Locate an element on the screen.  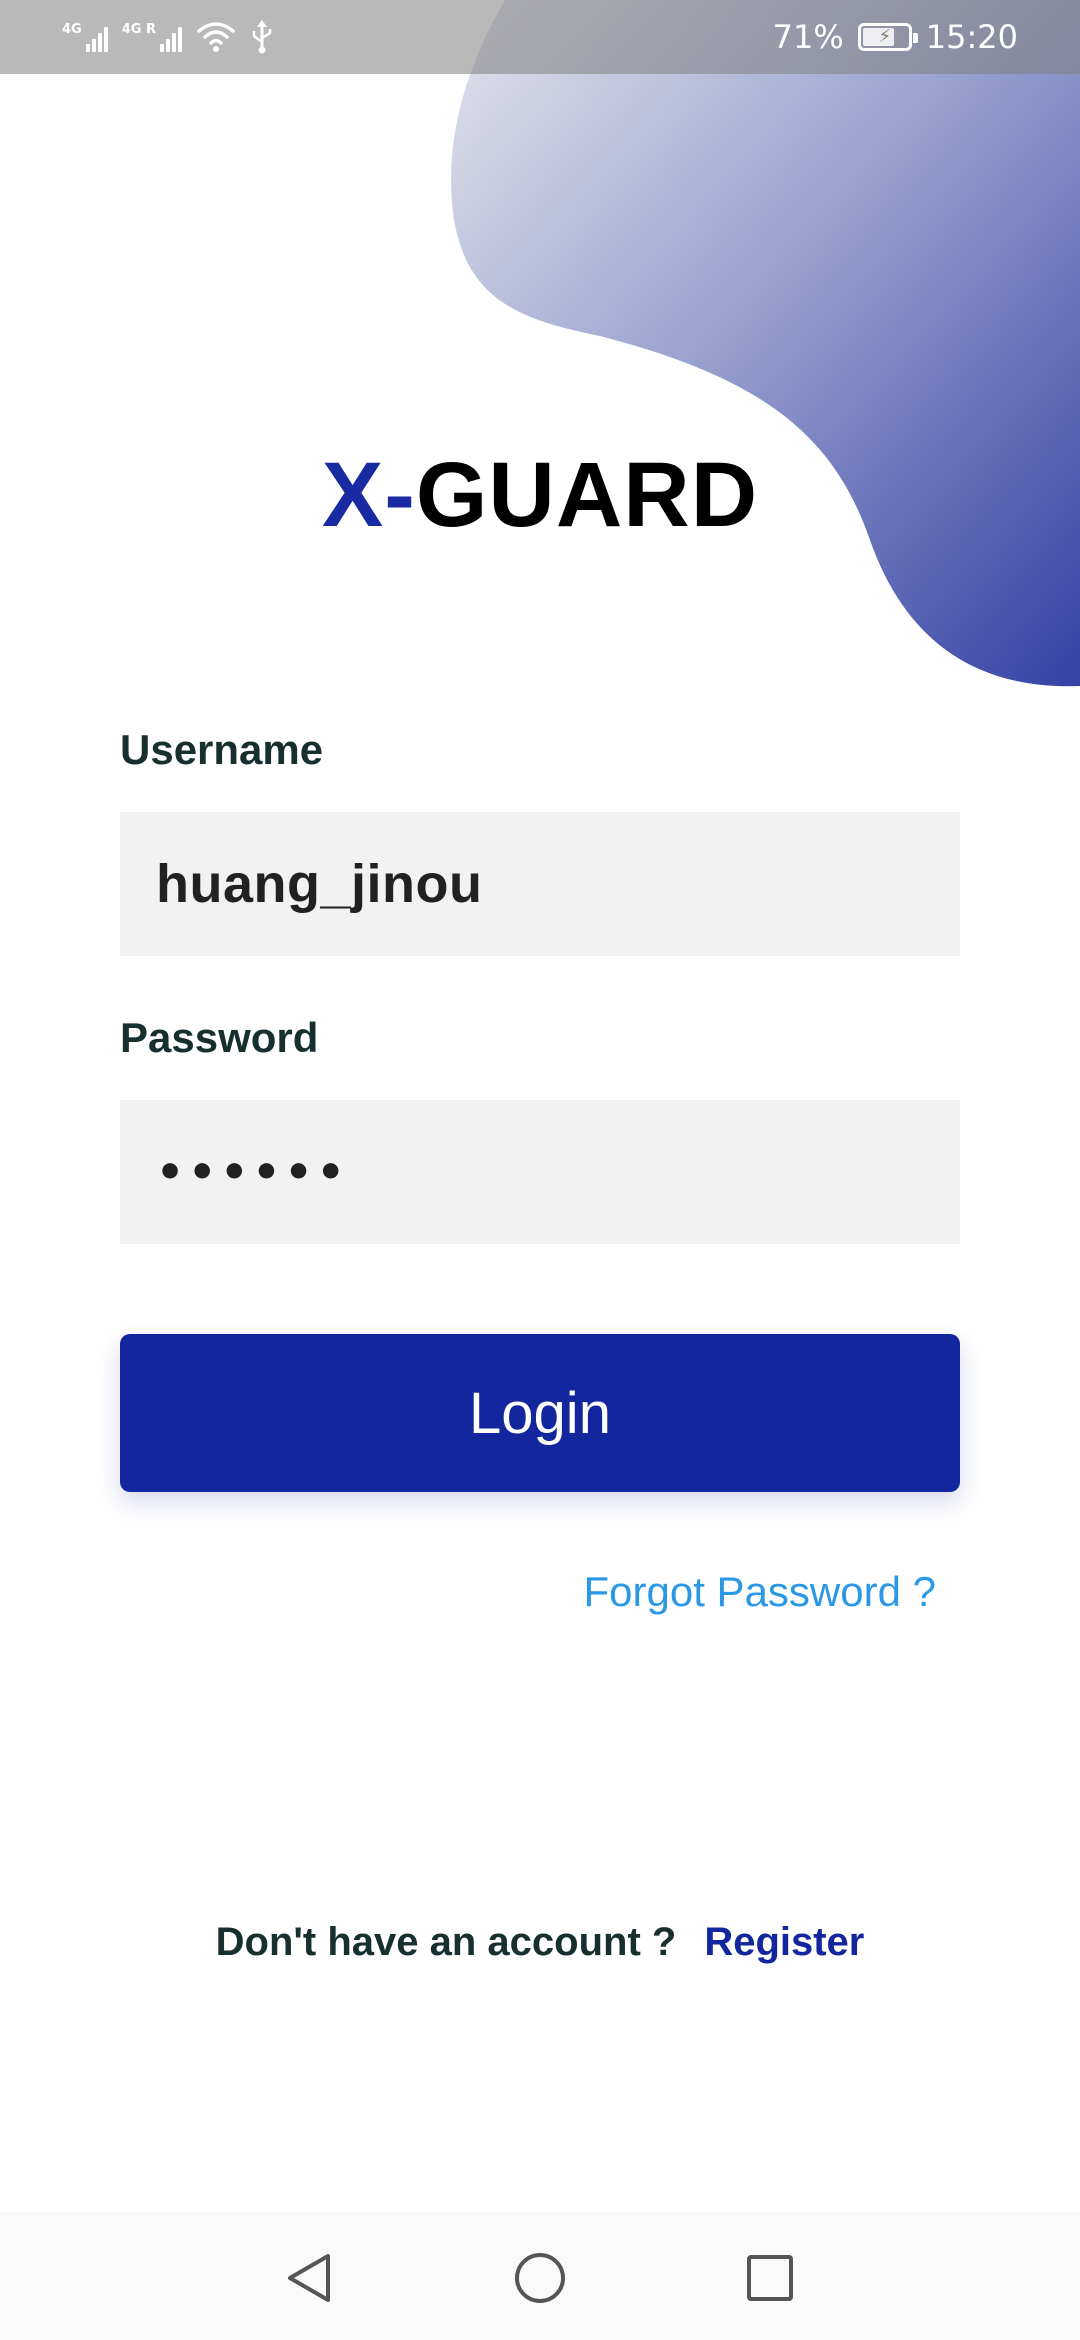
password-input: •••••• is located at coordinates (540, 1172).